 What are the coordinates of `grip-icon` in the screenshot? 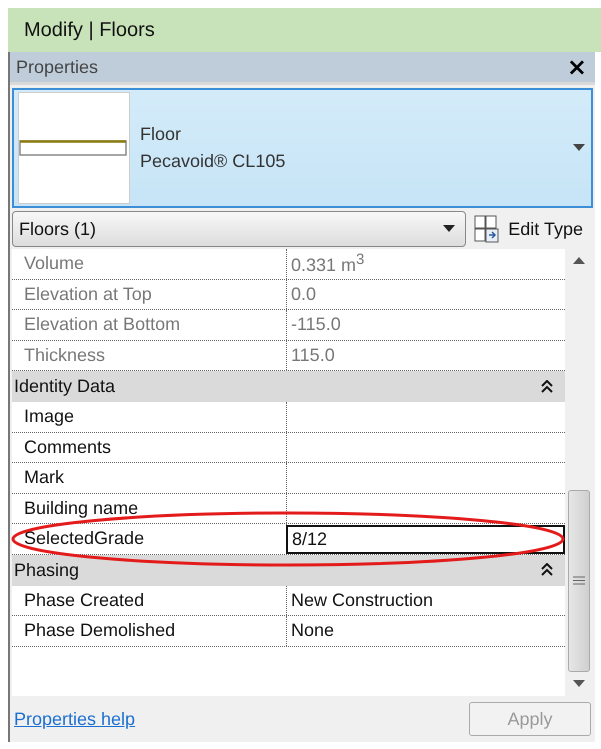 It's located at (579, 580).